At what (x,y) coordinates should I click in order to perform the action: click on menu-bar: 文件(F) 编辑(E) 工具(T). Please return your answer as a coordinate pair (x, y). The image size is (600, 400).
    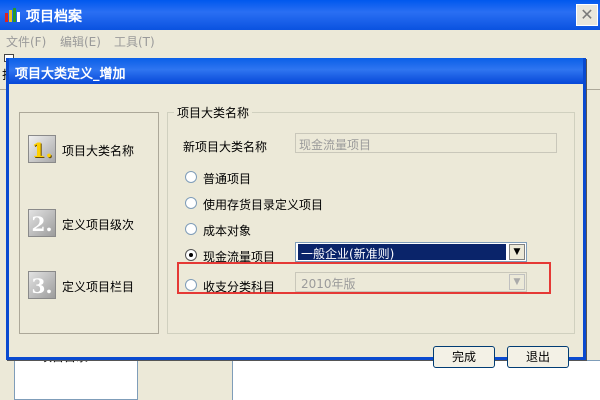
    Looking at the image, I should click on (300, 40).